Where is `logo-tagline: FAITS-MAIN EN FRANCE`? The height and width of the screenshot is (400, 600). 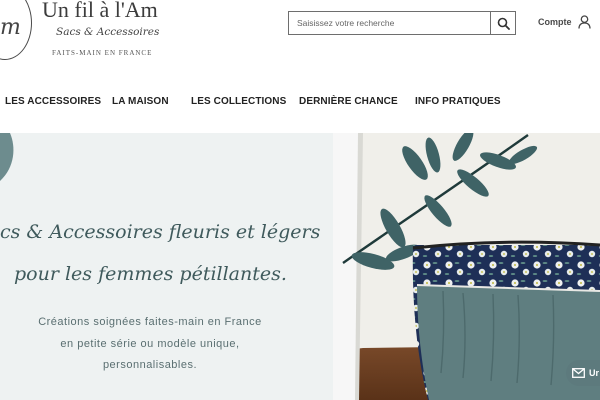 logo-tagline: FAITS-MAIN EN FRANCE is located at coordinates (102, 53).